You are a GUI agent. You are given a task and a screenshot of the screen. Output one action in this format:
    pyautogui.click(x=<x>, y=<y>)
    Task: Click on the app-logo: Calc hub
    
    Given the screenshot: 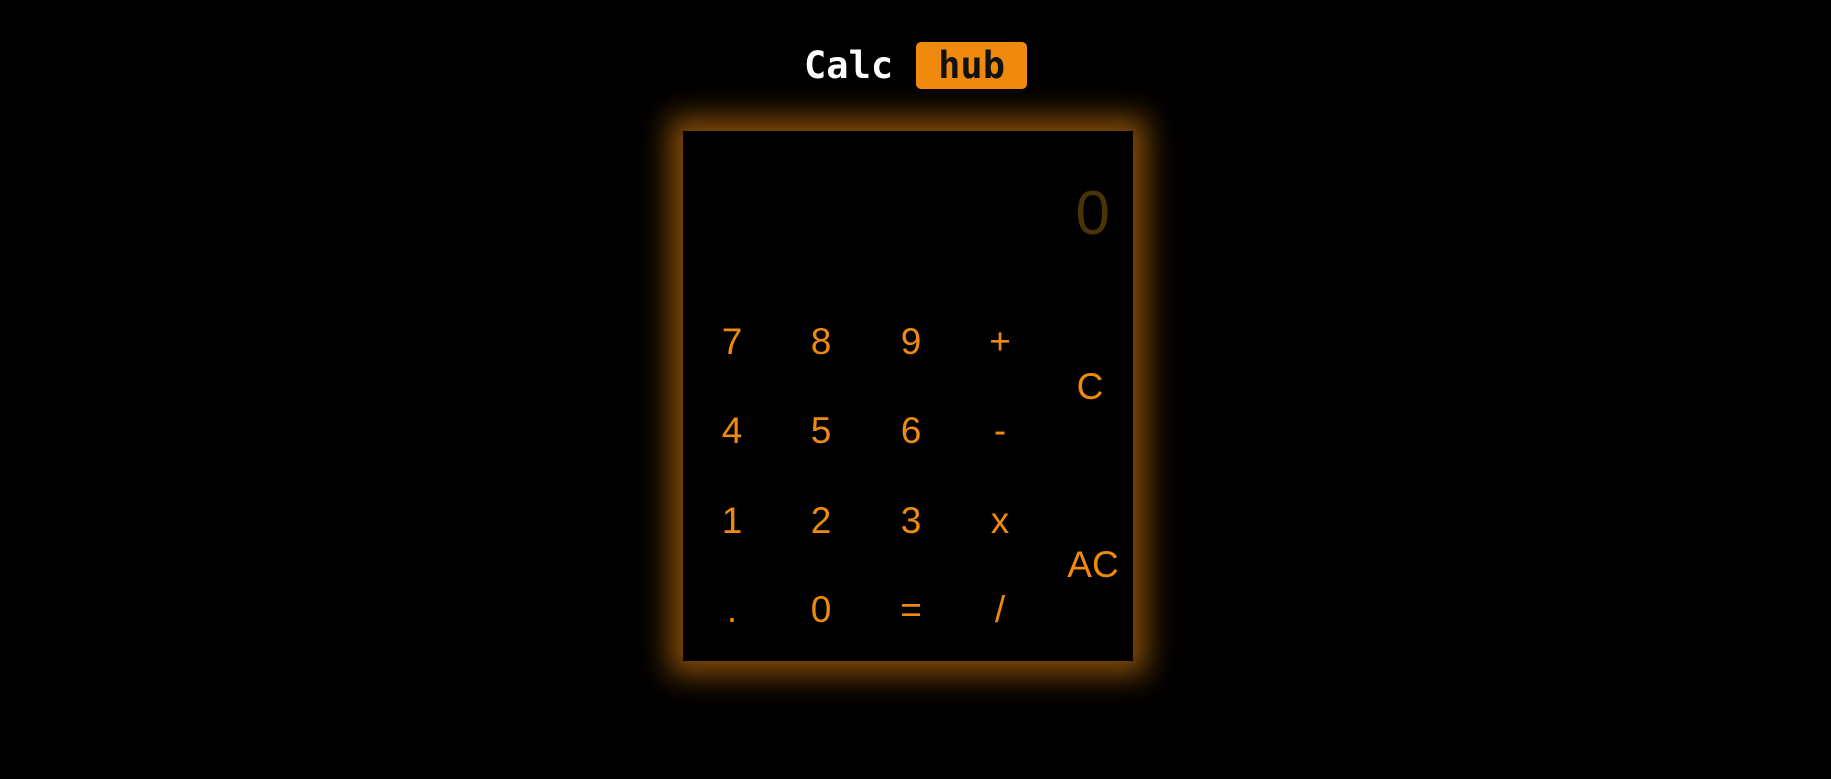 What is the action you would take?
    pyautogui.click(x=915, y=65)
    